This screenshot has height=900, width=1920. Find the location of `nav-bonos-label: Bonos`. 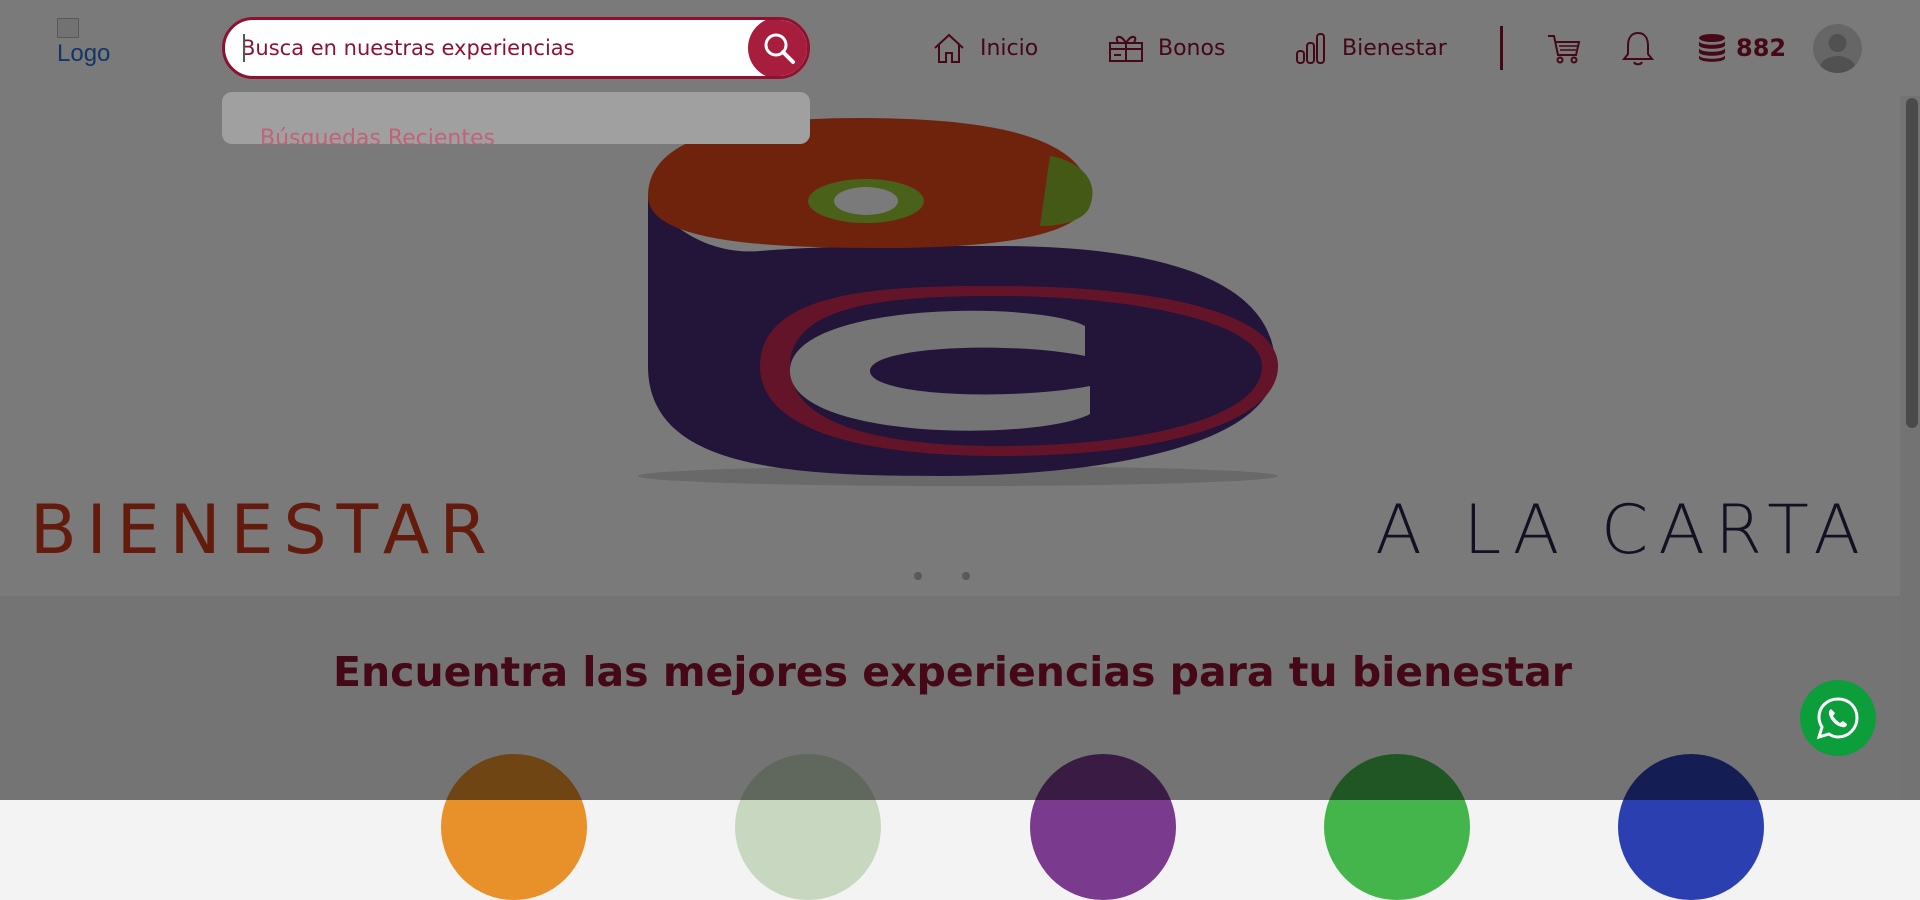

nav-bonos-label: Bonos is located at coordinates (1192, 48).